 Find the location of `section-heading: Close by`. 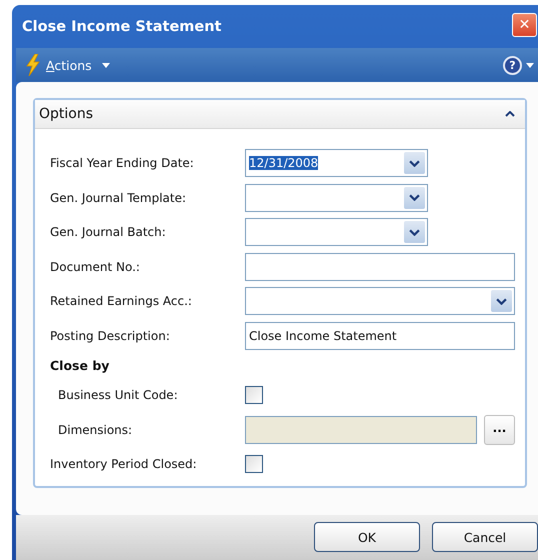

section-heading: Close by is located at coordinates (80, 366).